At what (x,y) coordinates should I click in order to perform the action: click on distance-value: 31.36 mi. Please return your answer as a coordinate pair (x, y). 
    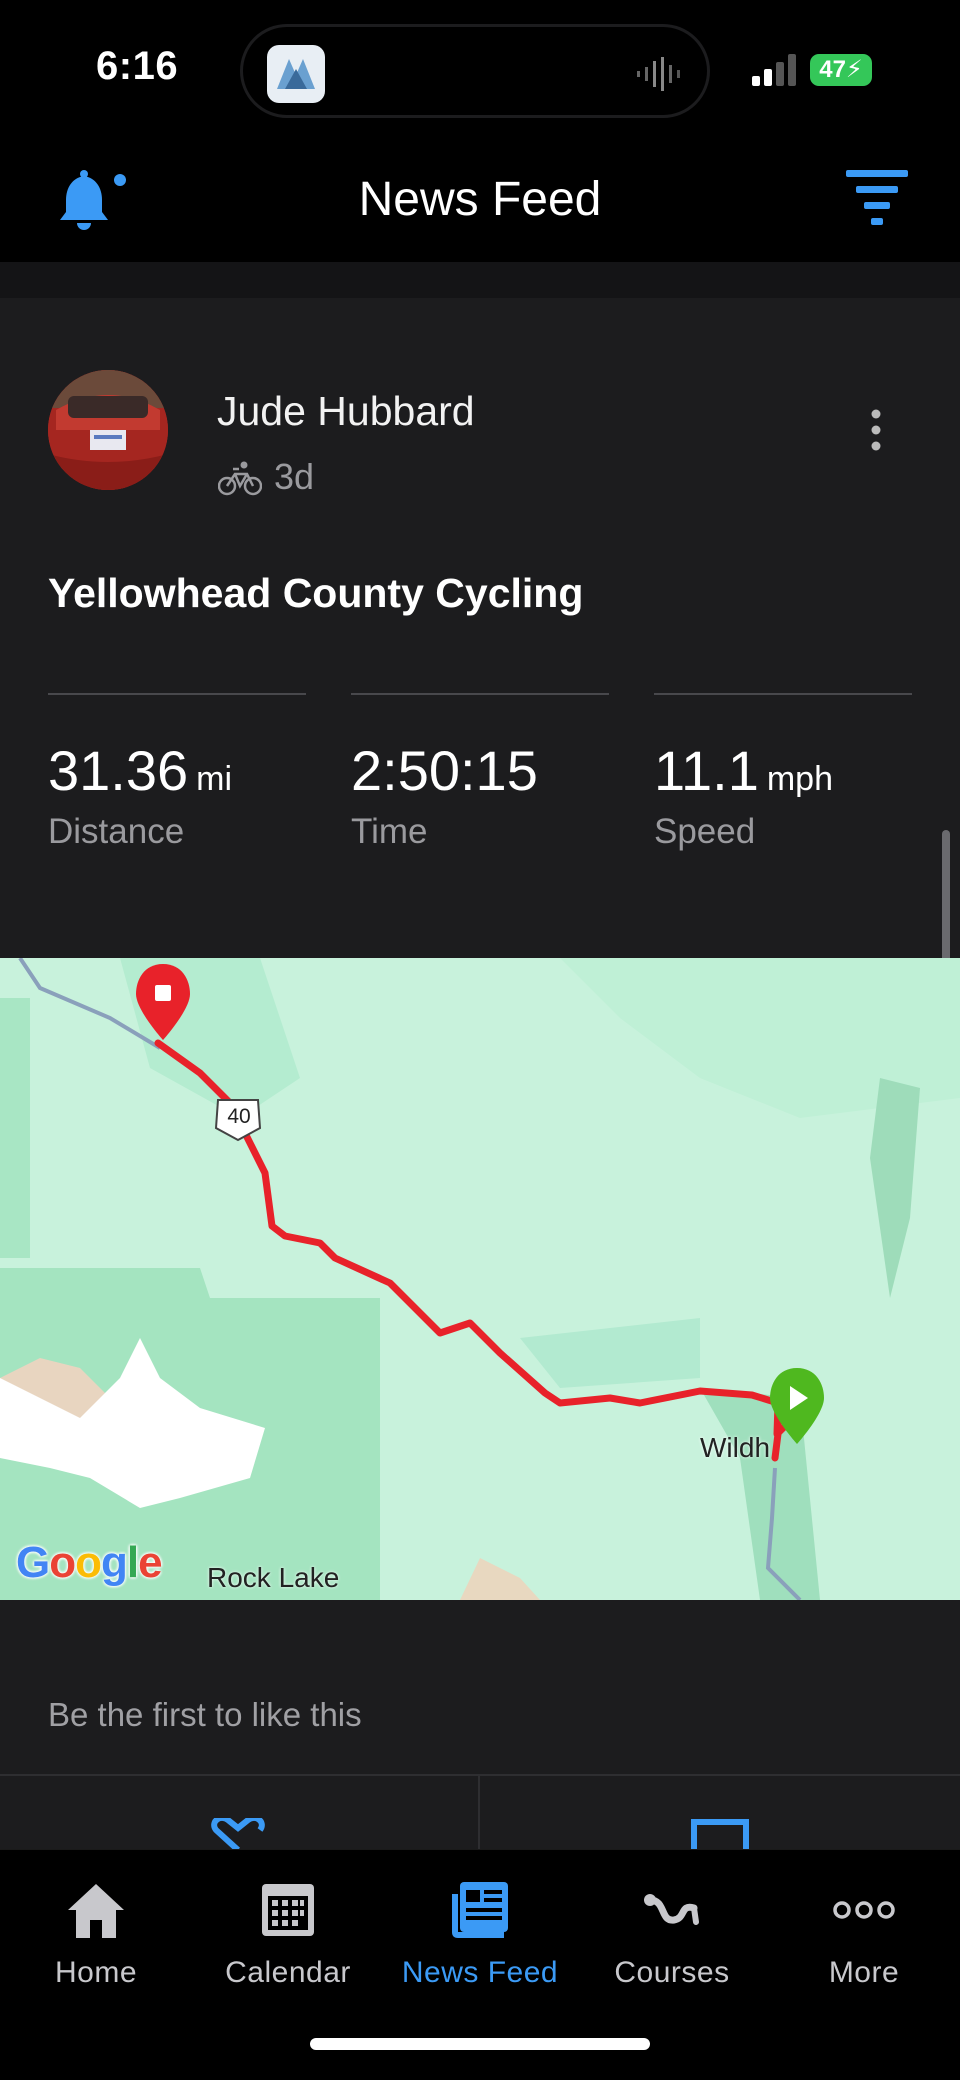
    Looking at the image, I should click on (140, 770).